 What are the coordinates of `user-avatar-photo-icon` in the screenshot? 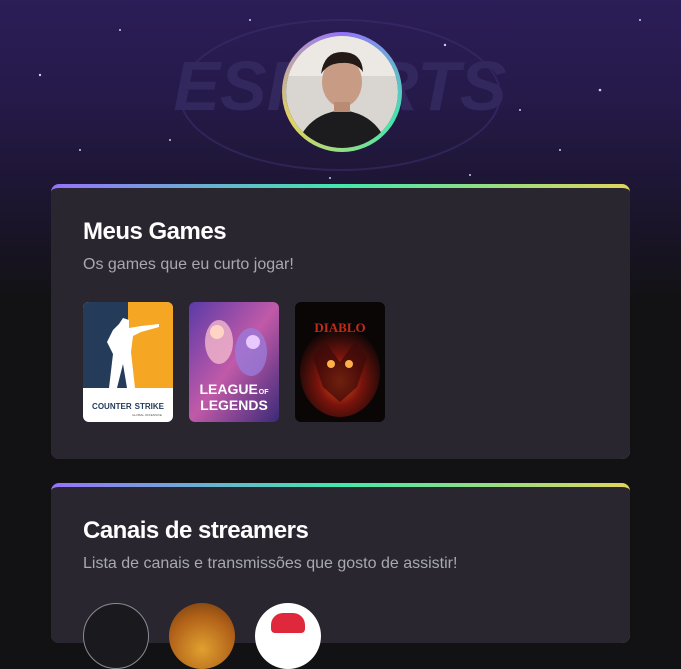 It's located at (342, 92).